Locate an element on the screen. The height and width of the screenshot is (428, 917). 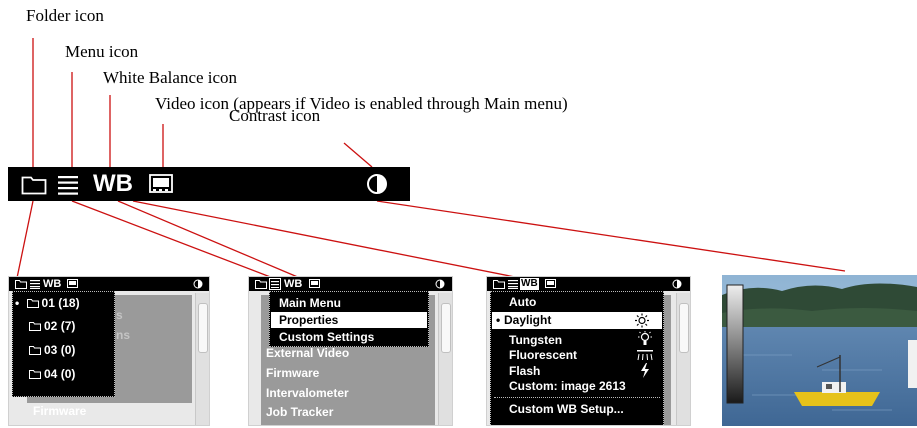
wb-option-fluorescent: Fluorescent is located at coordinates (543, 355).